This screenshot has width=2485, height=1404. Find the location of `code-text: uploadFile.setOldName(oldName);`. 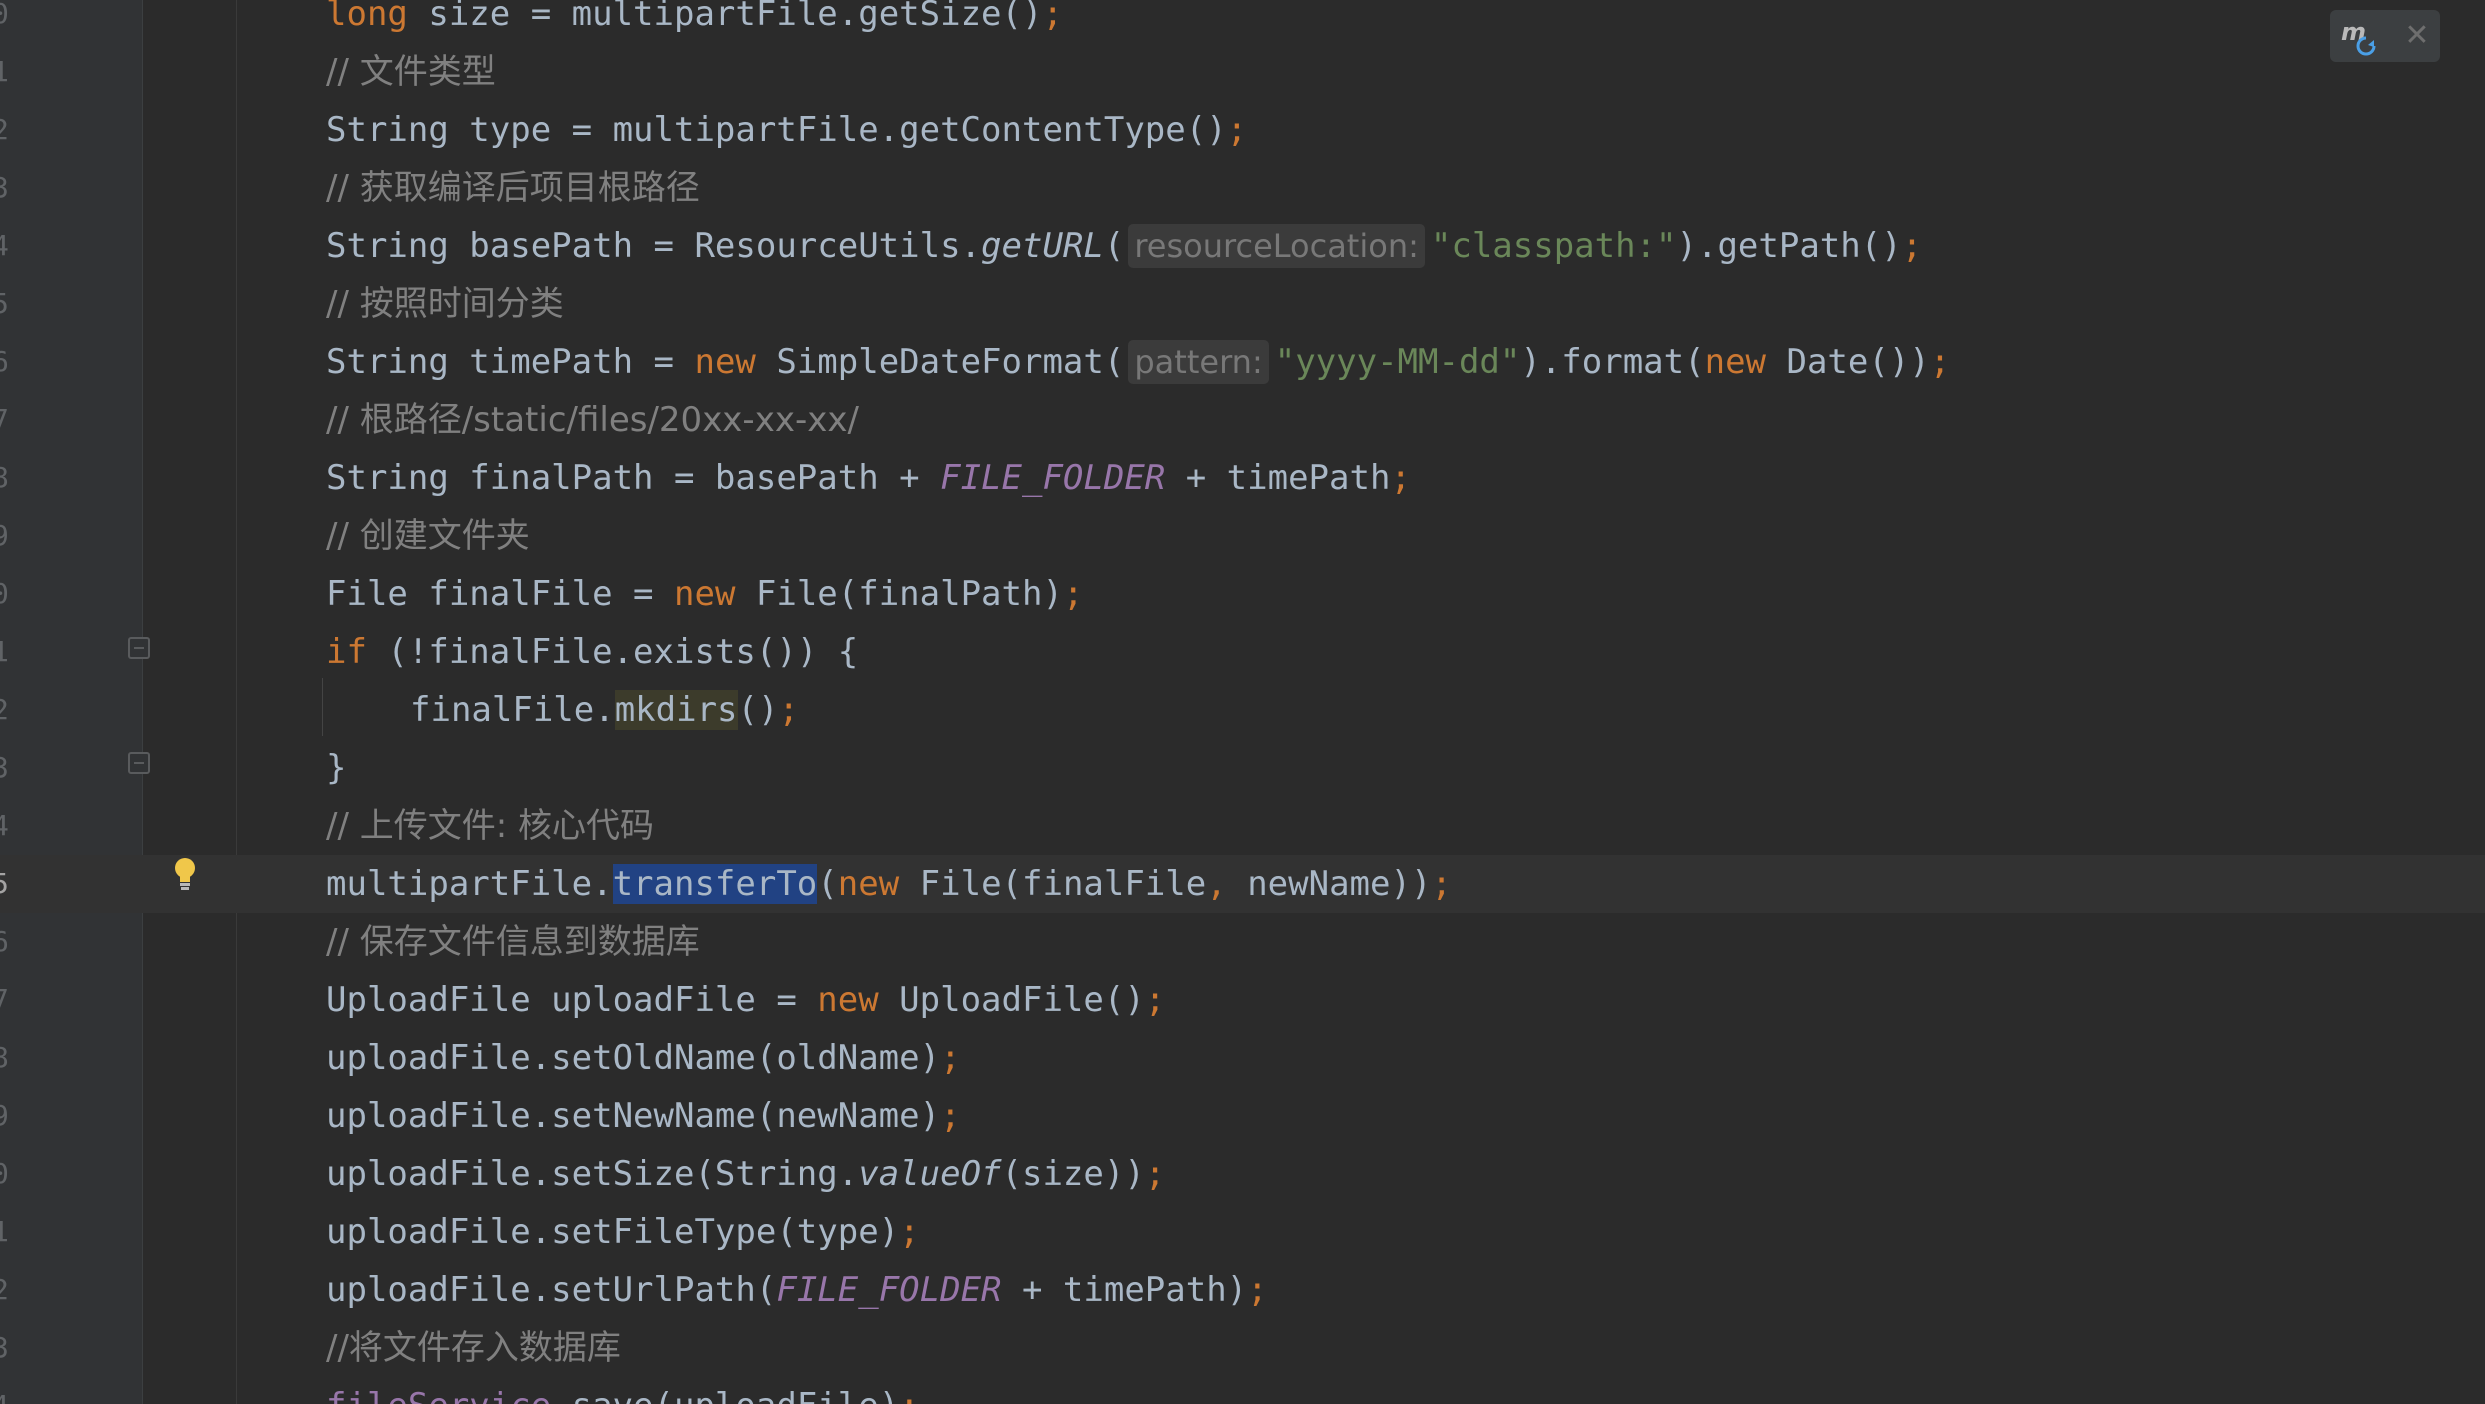

code-text: uploadFile.setOldName(oldName); is located at coordinates (643, 1058).